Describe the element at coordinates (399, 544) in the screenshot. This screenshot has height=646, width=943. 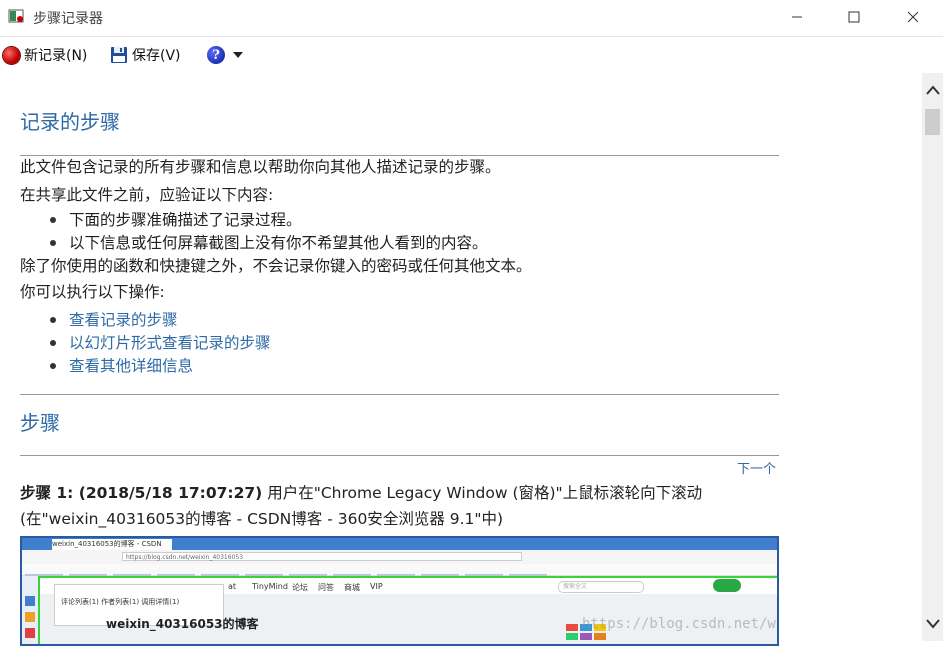
I see `browser-tab-bar: weixin_40316053的博客 - CSDN` at that location.